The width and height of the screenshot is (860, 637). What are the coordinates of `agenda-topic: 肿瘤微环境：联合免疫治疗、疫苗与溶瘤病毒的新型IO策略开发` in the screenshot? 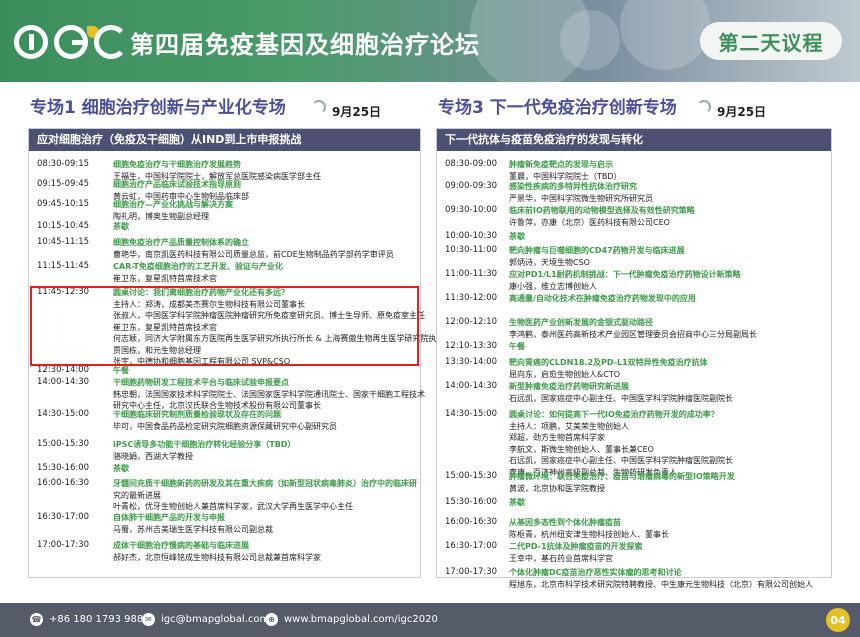 It's located at (622, 476).